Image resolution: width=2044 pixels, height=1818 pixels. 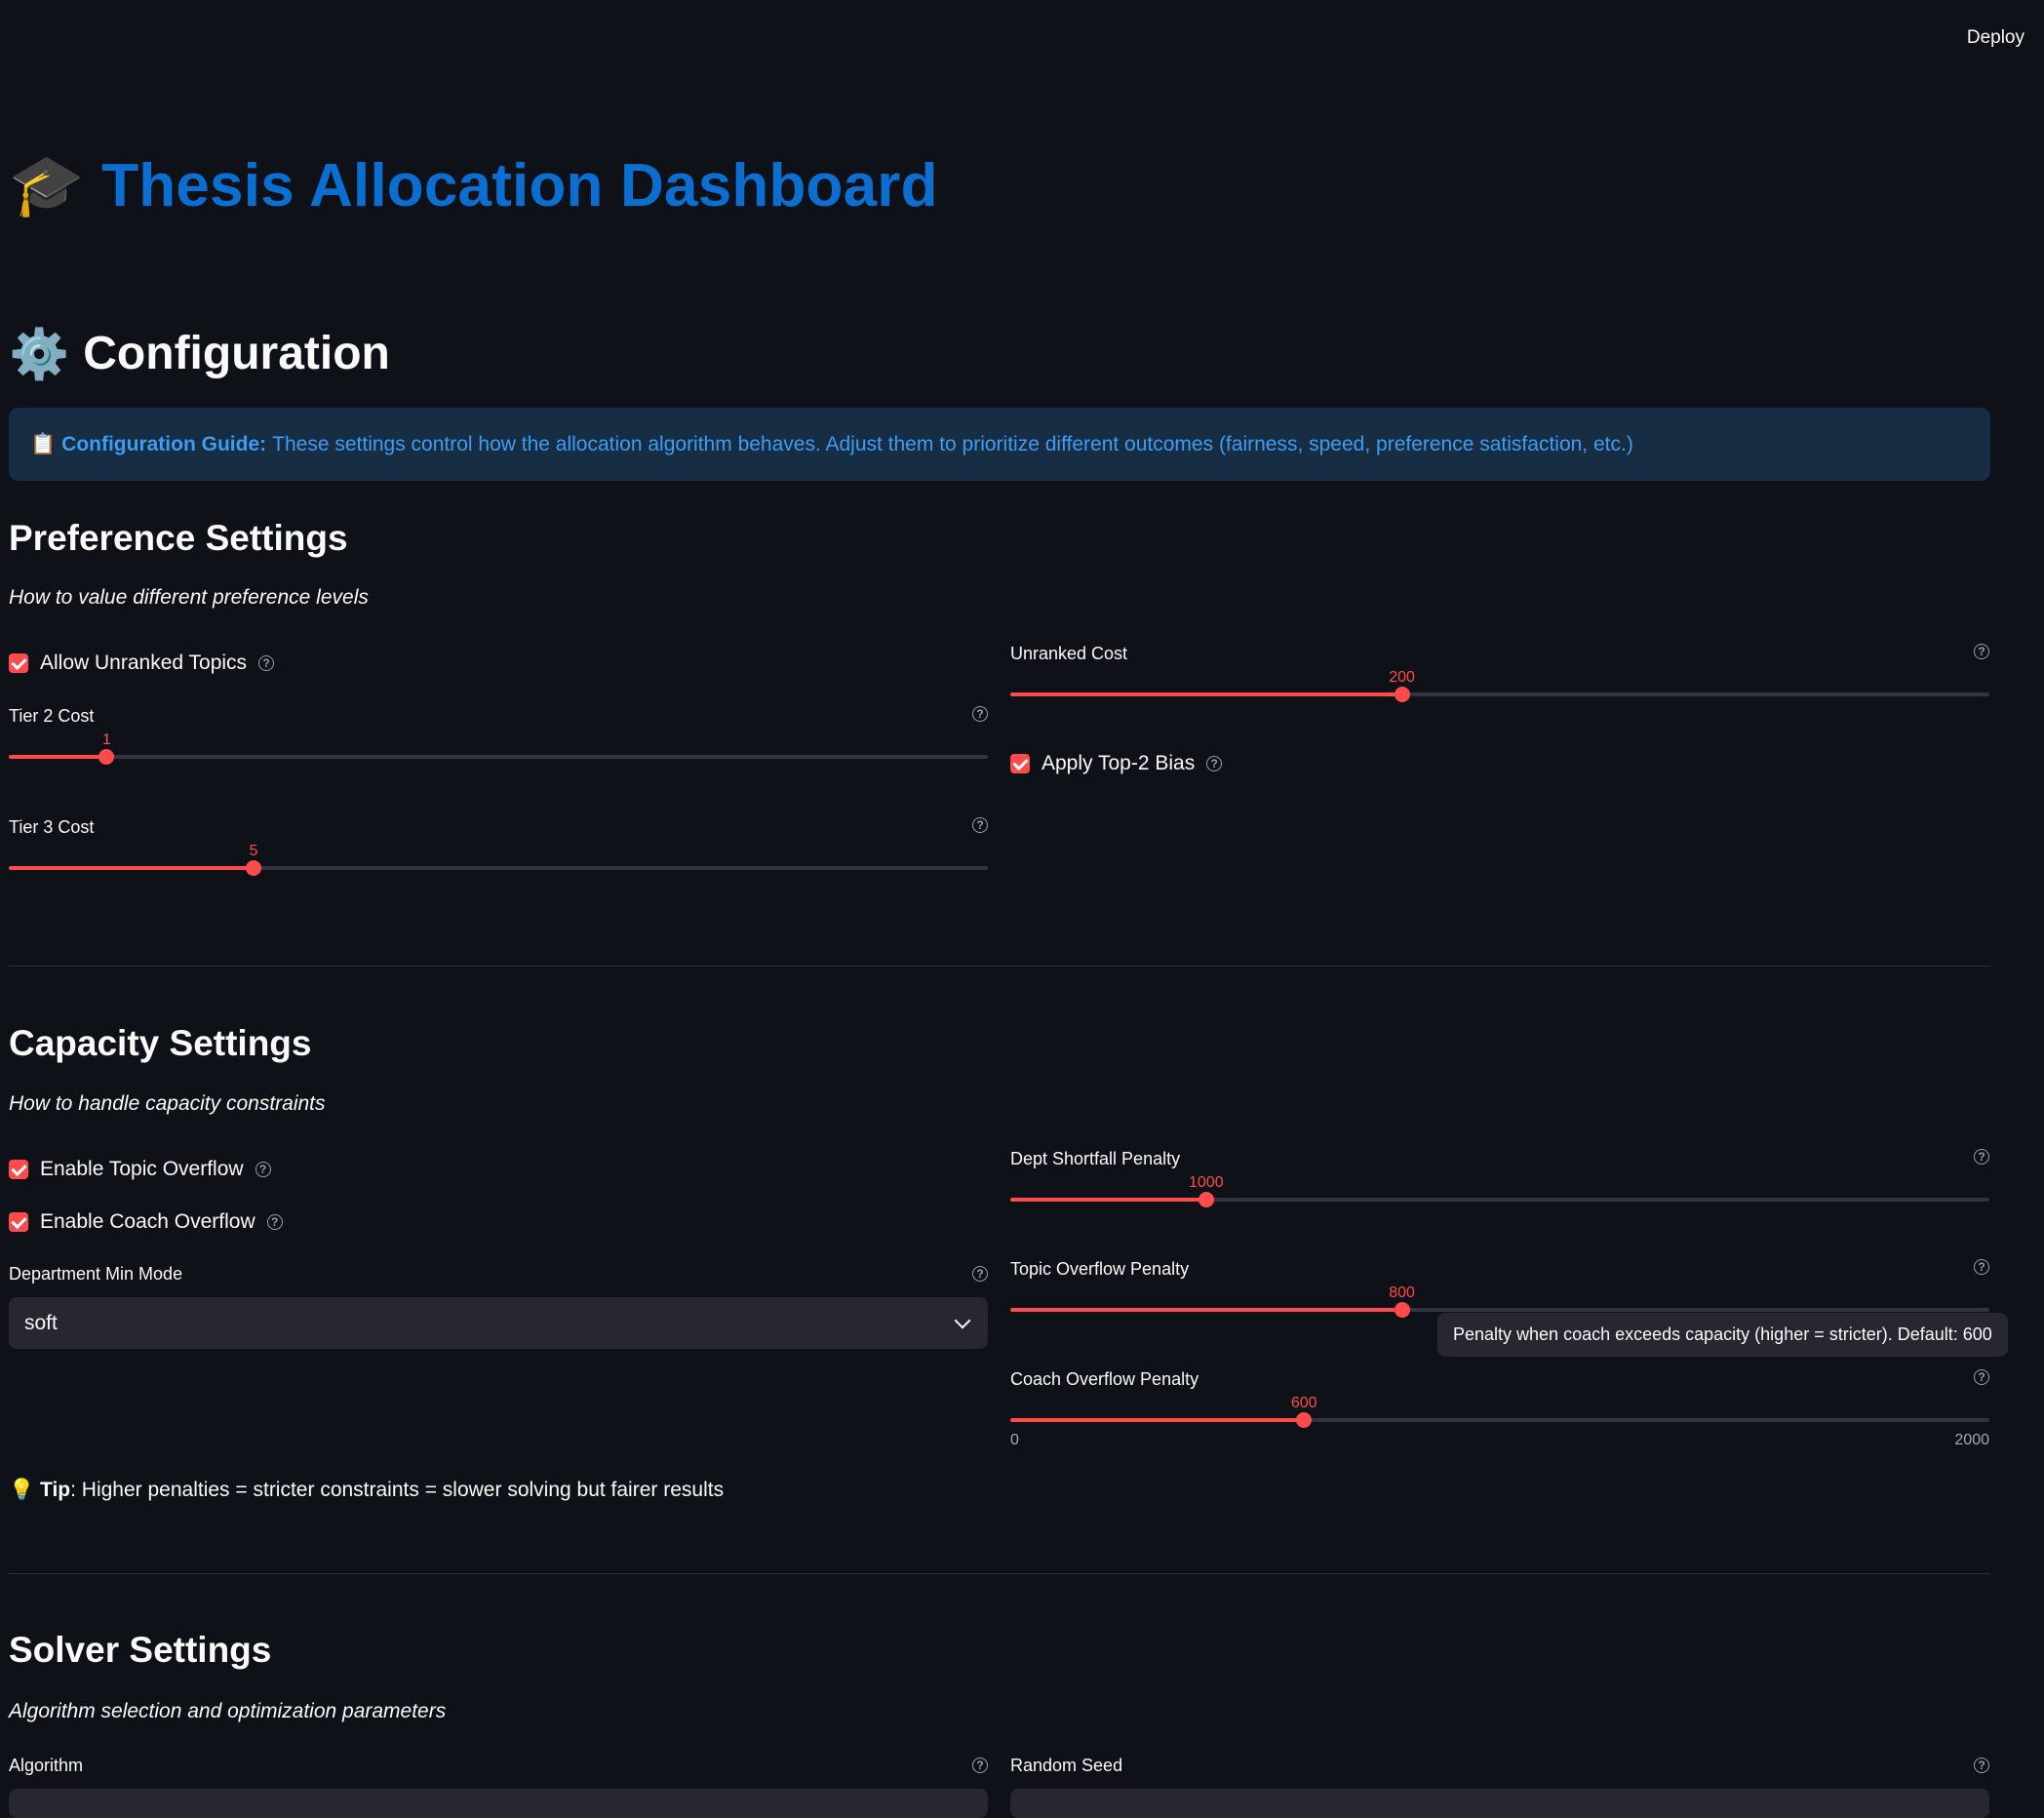 I want to click on page-title-text: Thesis Allocation Dashboard, so click(x=519, y=185).